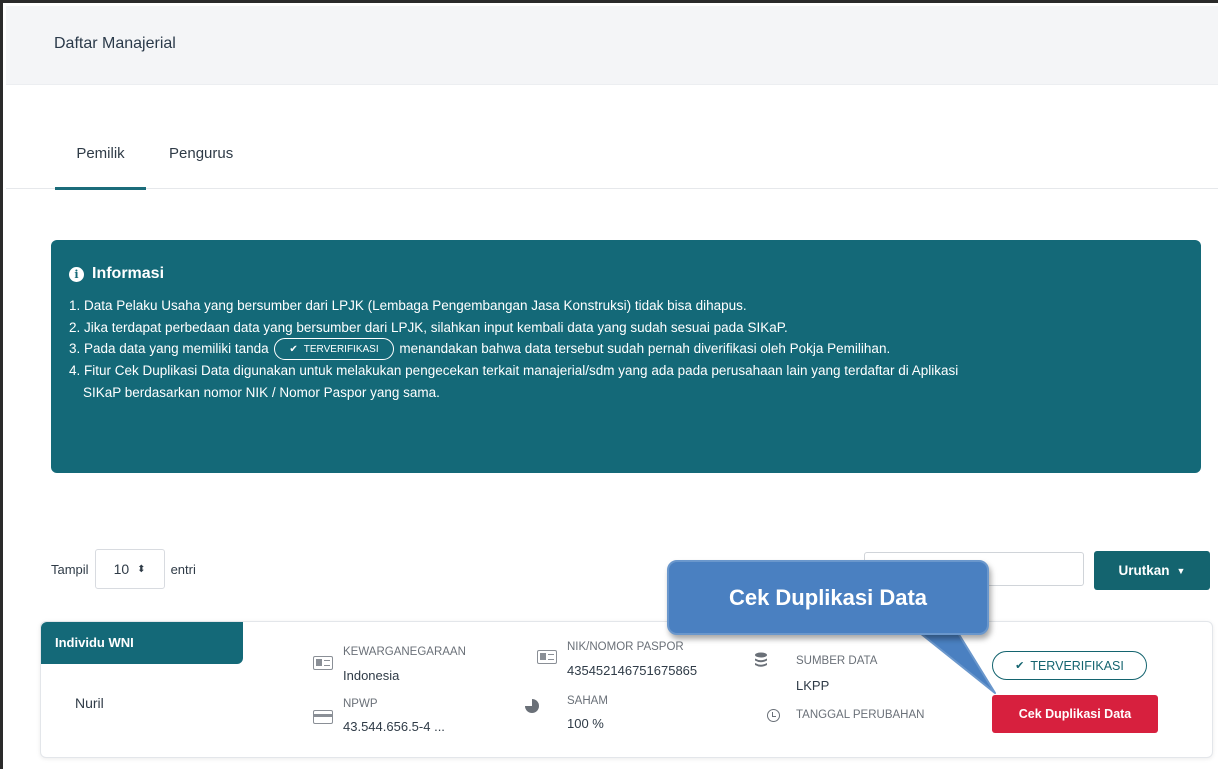 The image size is (1218, 769). I want to click on info-title-text: Informasi, so click(128, 273).